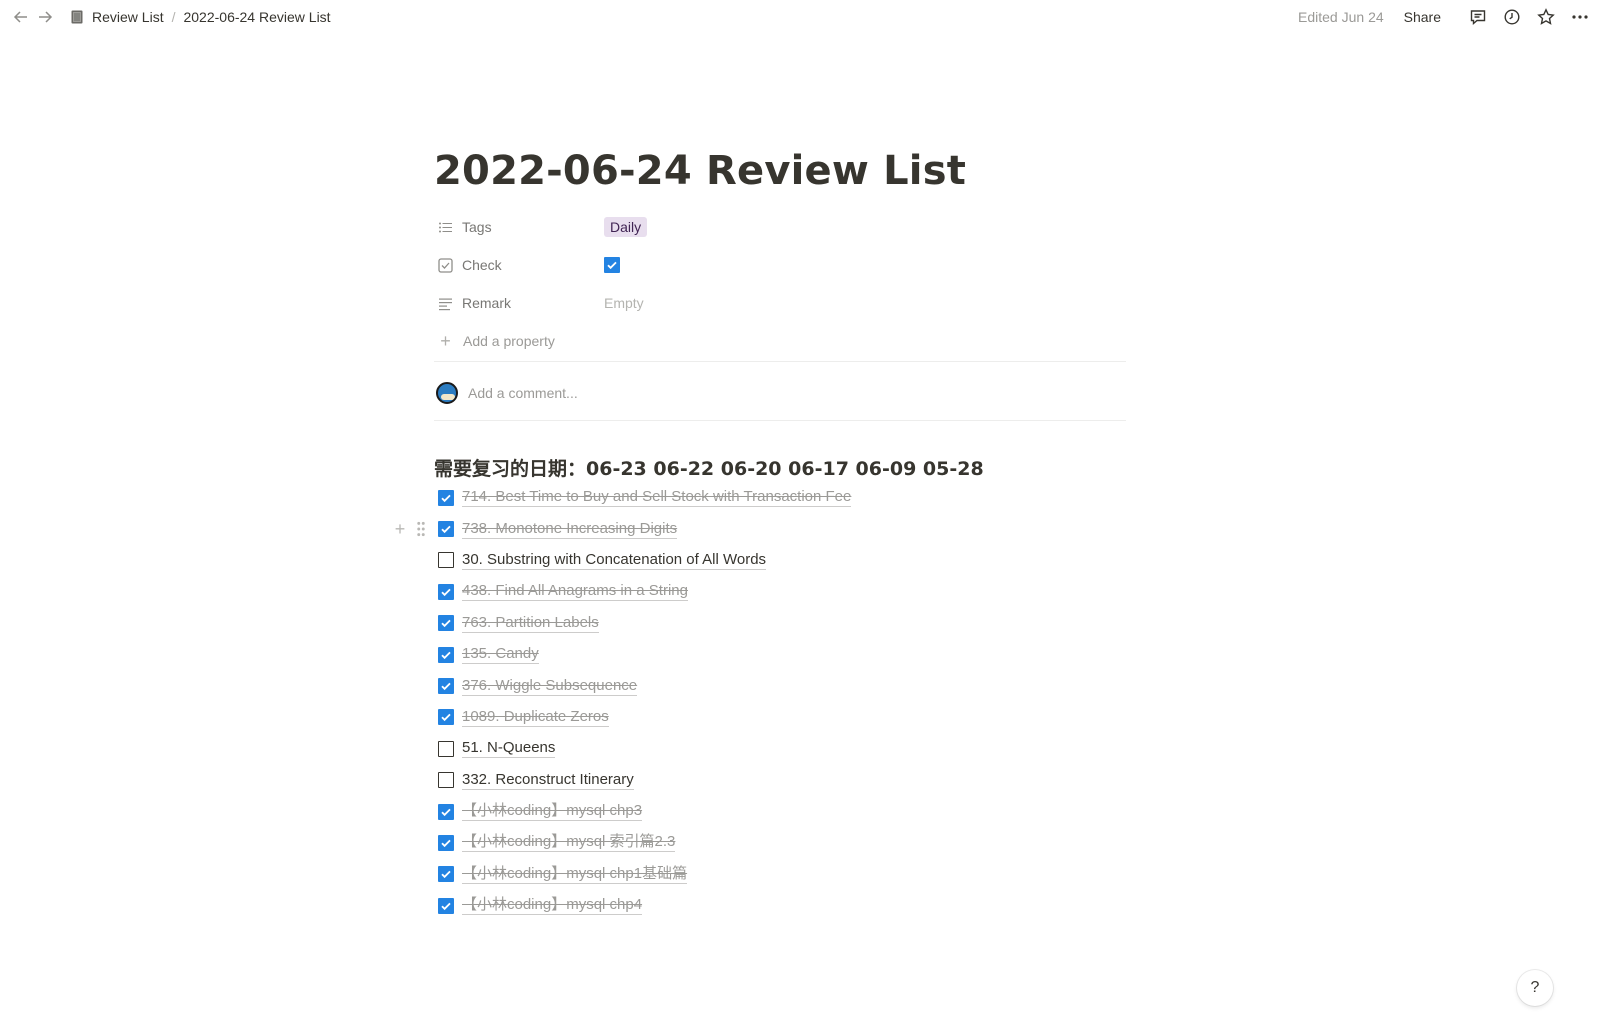 This screenshot has width=1599, height=1022. I want to click on property-name-check: Check, so click(519, 265).